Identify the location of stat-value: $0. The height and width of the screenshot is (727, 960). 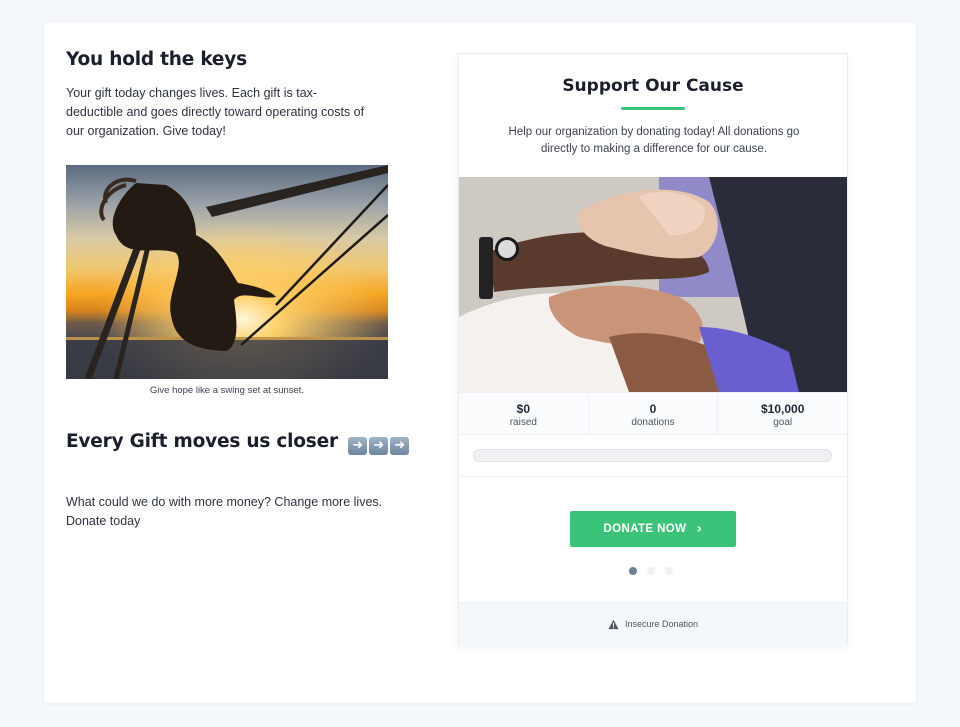
(523, 409).